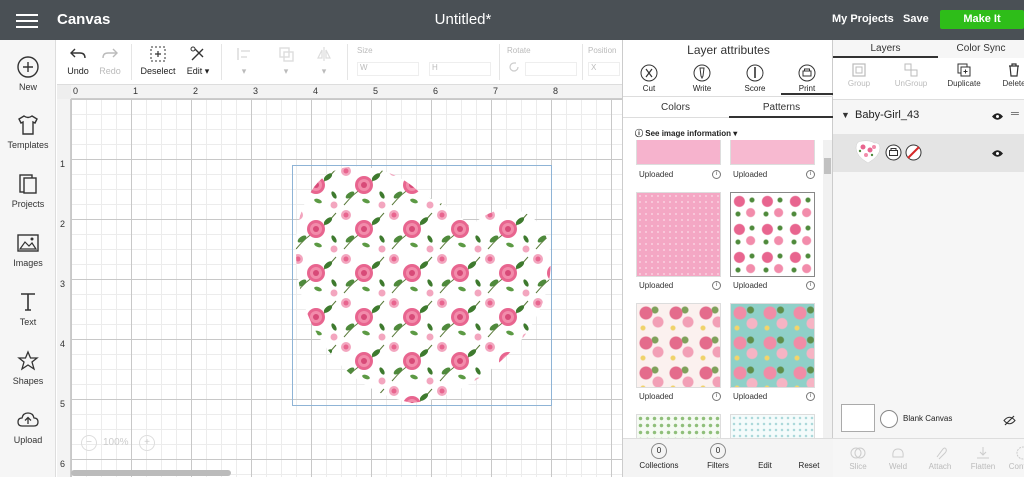  I want to click on flatten-button: Flatten, so click(983, 458).